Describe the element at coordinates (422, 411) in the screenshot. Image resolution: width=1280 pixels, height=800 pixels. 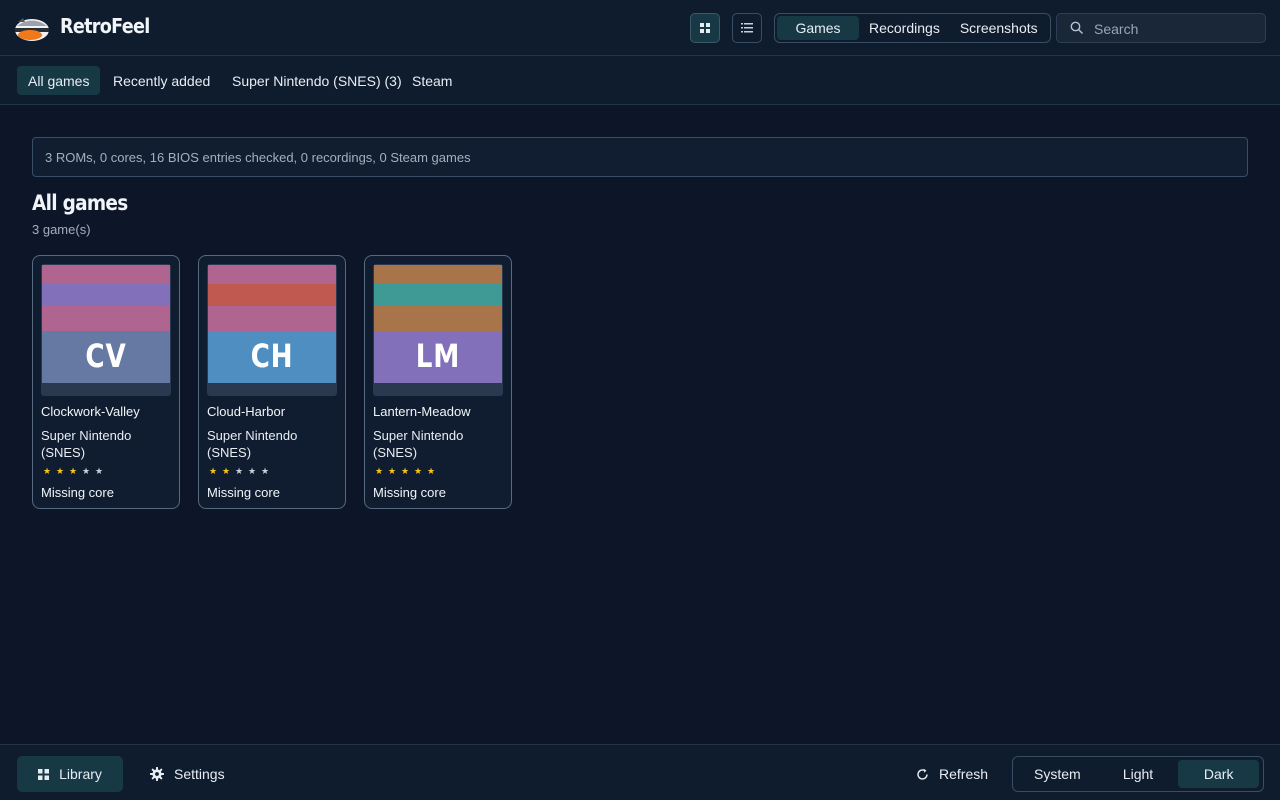
I see `game-title: Lantern-Meadow` at that location.